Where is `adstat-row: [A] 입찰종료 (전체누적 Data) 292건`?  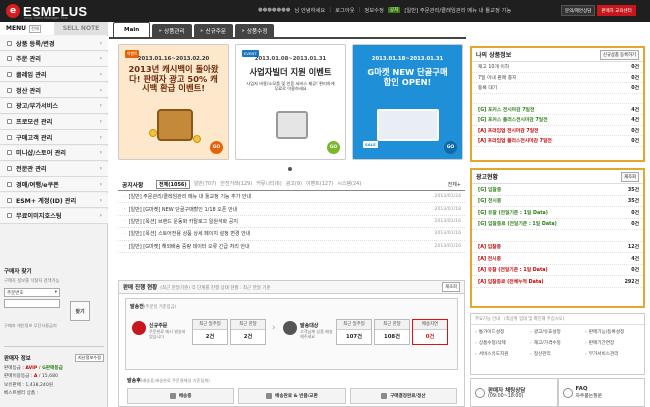 adstat-row: [A] 입찰종료 (전체누적 Data) 292건 is located at coordinates (557, 282).